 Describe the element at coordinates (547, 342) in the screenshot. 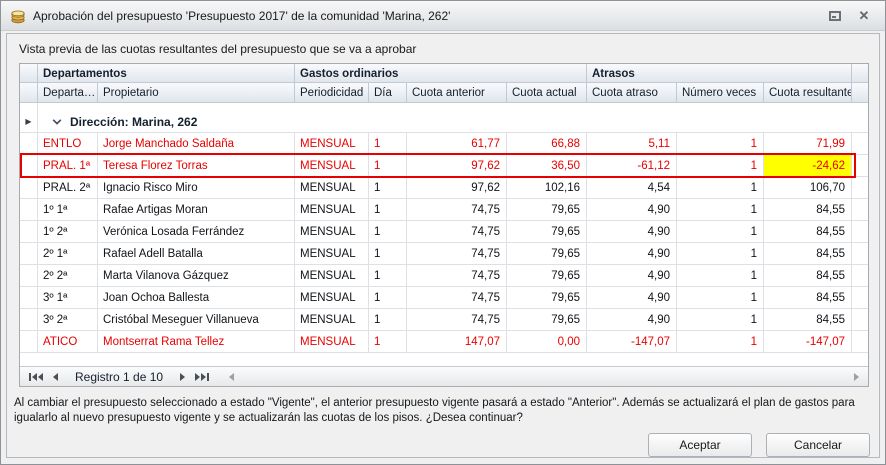

I see `cell-cuota-actual: 0,00` at that location.